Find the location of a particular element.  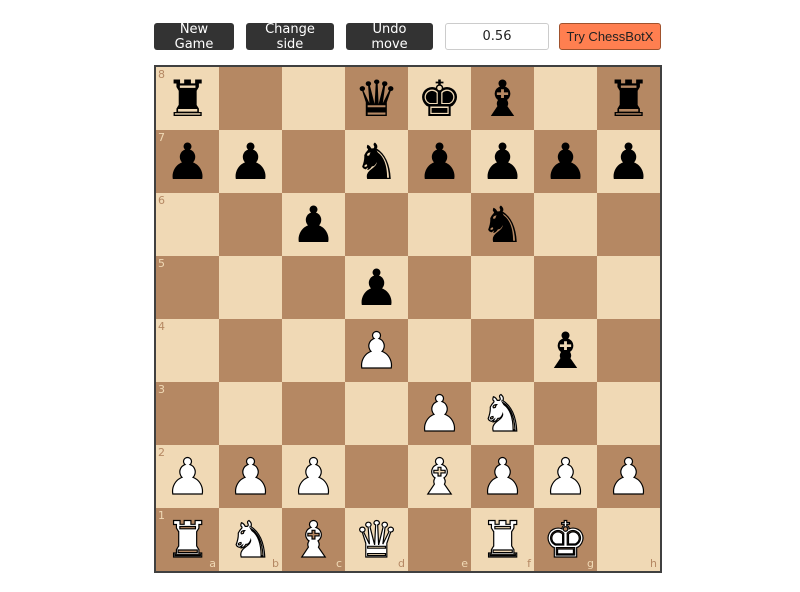

square-f2: ♟ is located at coordinates (502, 476).